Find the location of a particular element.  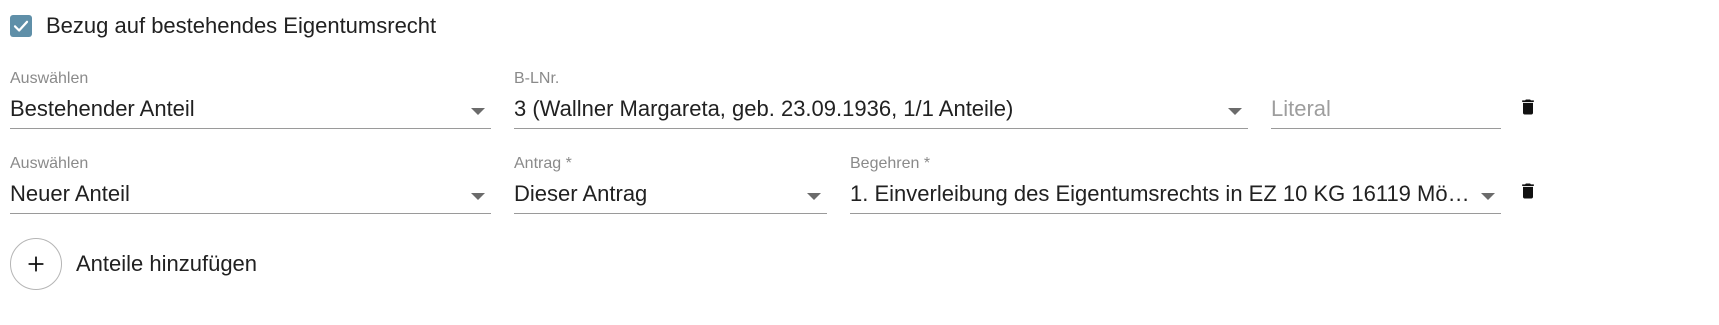

row1-literal-underline is located at coordinates (1386, 128).